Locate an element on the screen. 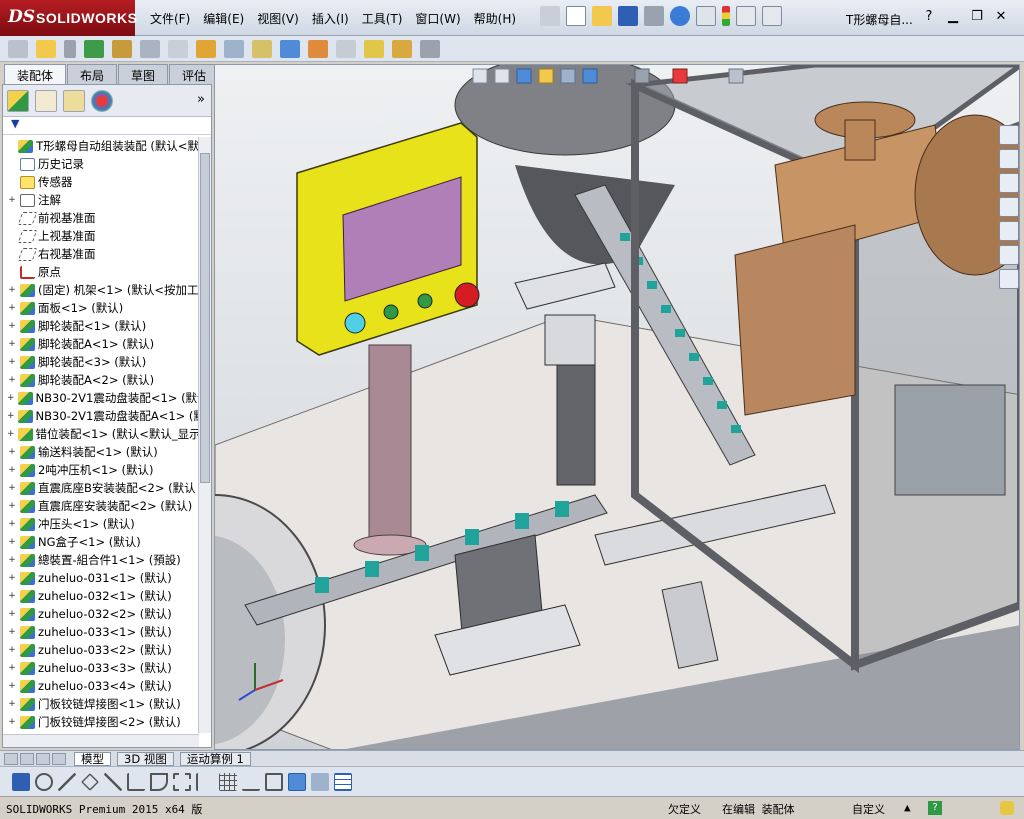  tree-item: + 脚轮装配A<2> (默认) is located at coordinates (101, 380).